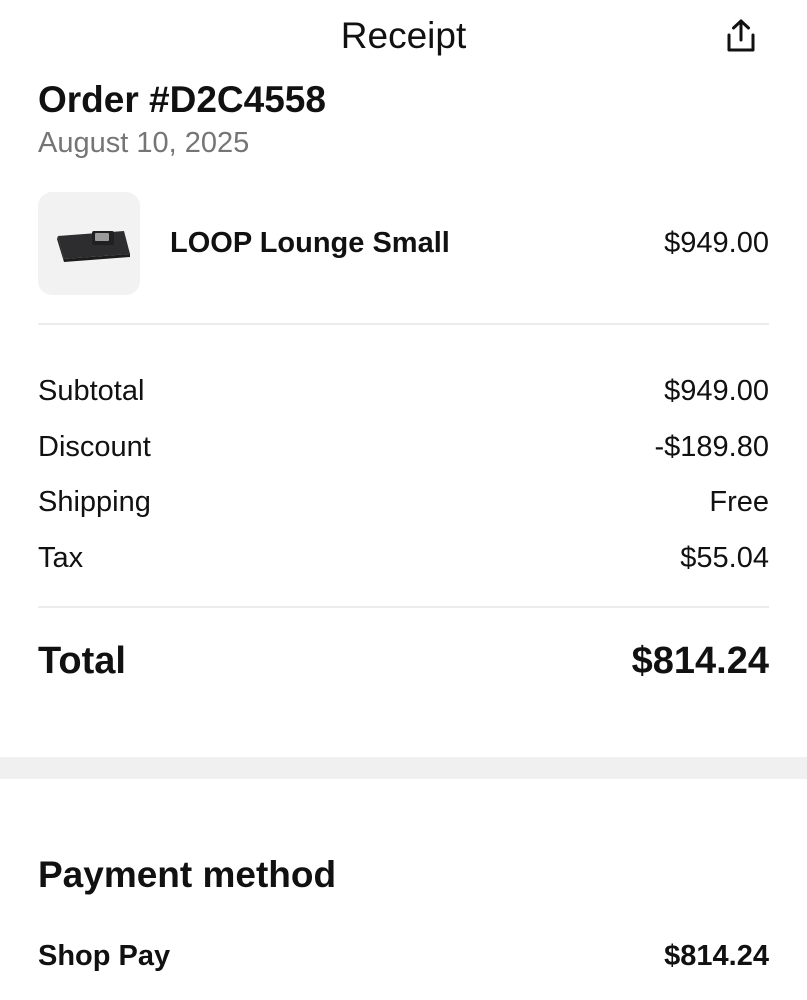 This screenshot has height=1000, width=807. I want to click on payment-method-row: Shop Pay $814.24, so click(403, 956).